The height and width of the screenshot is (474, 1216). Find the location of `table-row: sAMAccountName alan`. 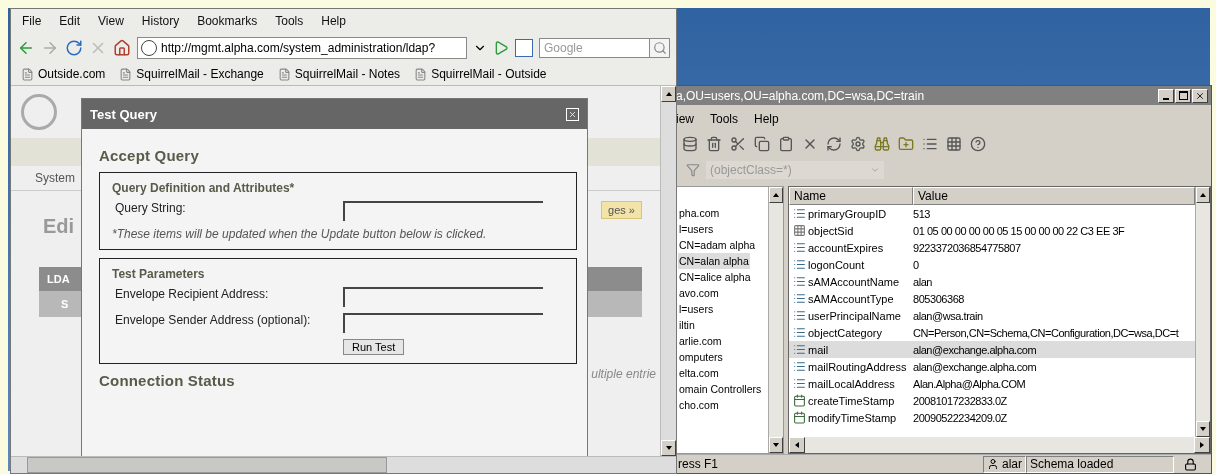

table-row: sAMAccountName alan is located at coordinates (992, 281).